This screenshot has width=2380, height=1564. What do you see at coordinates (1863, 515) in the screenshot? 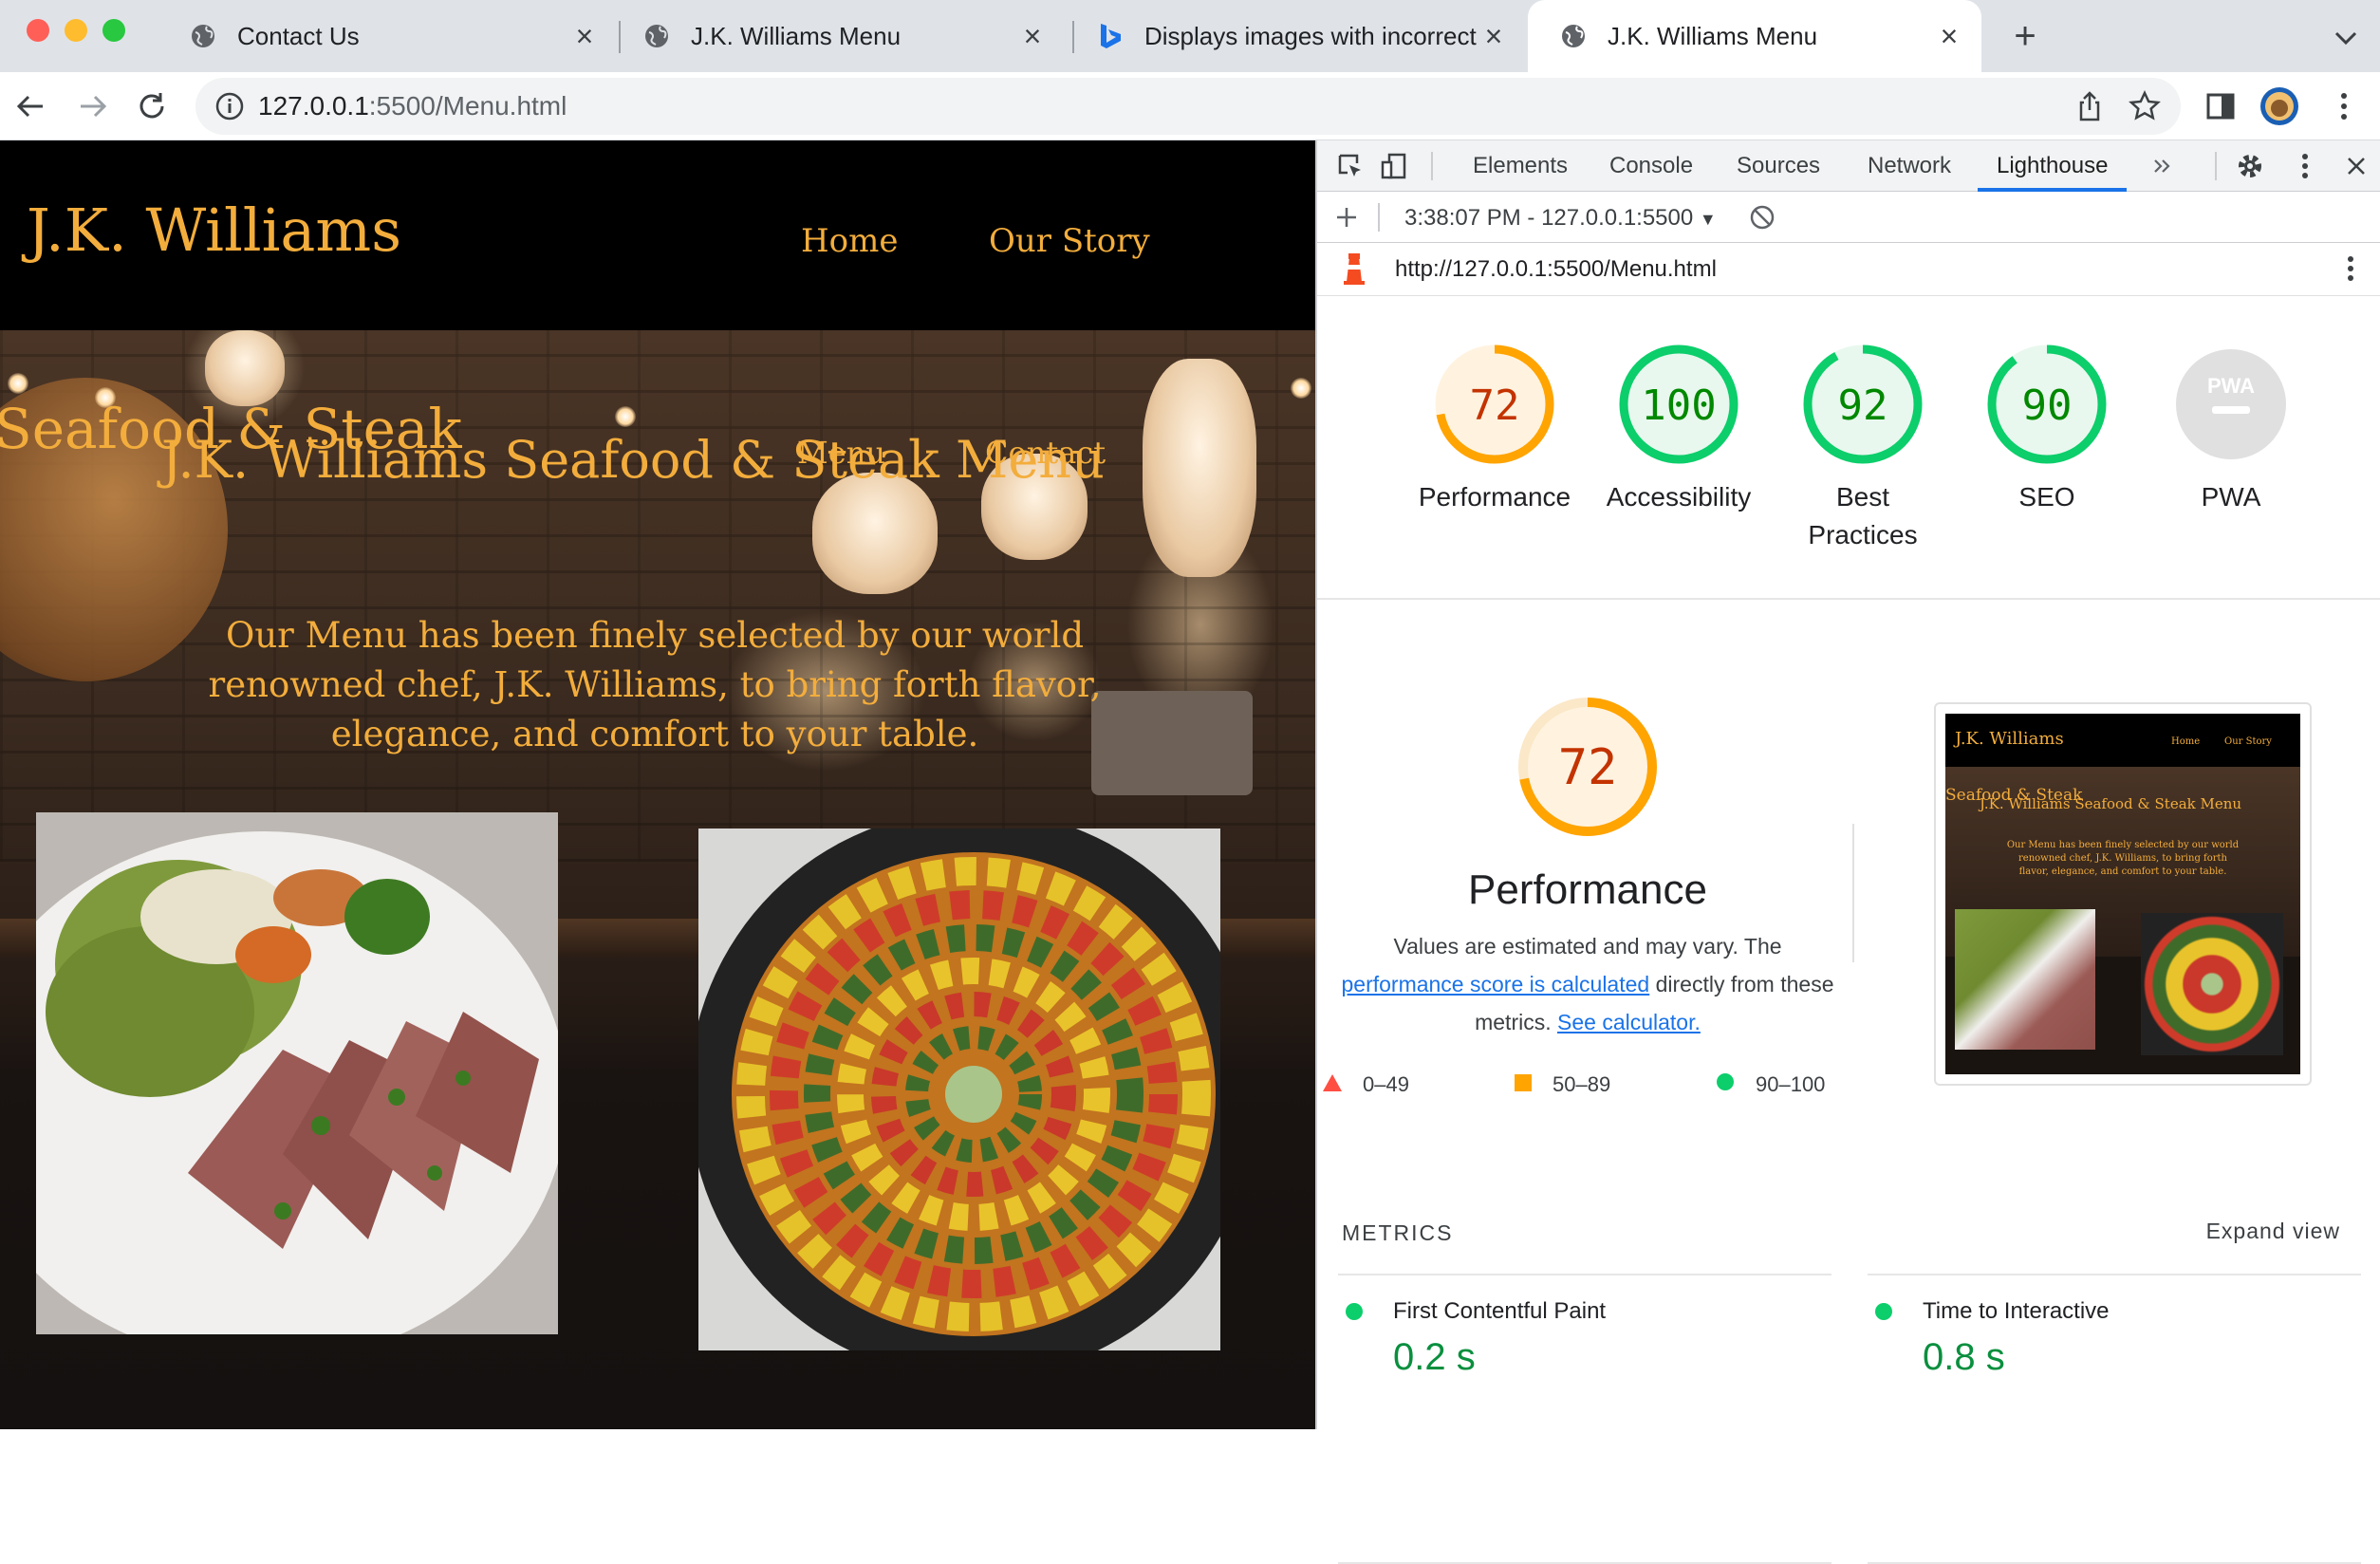
I see `score-label: Best Practices` at bounding box center [1863, 515].